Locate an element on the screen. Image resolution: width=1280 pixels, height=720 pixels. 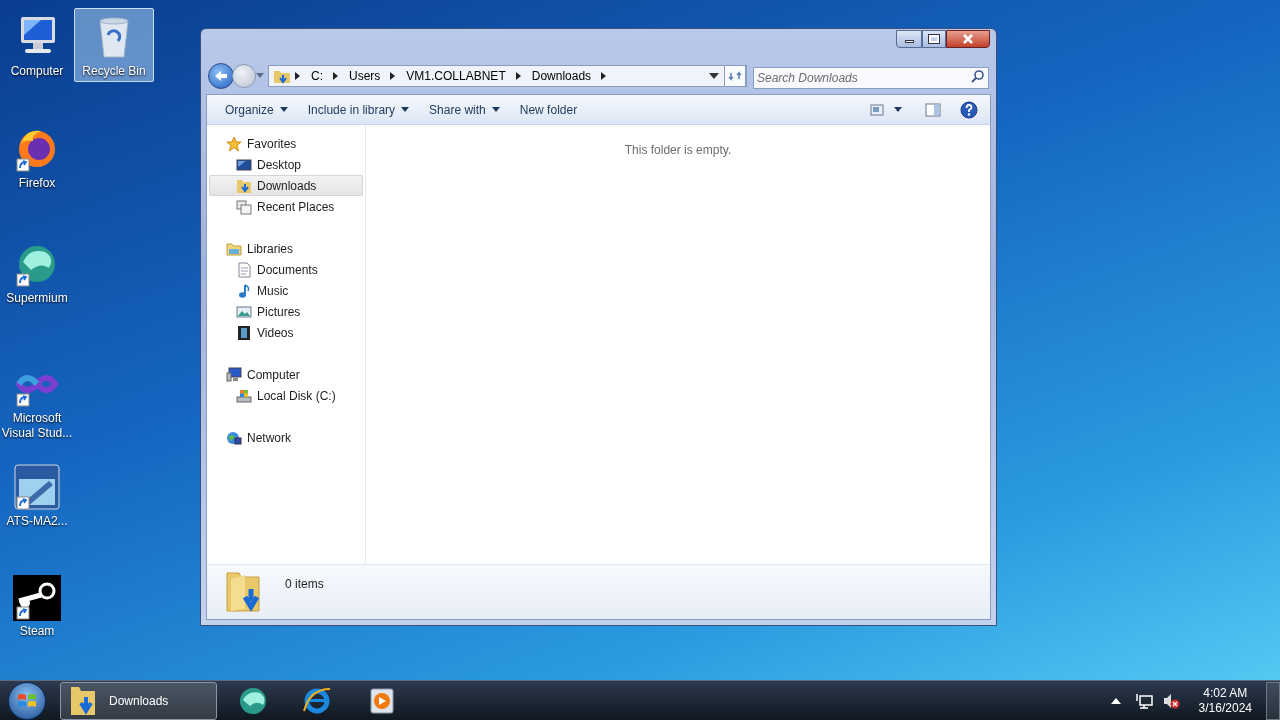
start-button is located at coordinates (27, 700).